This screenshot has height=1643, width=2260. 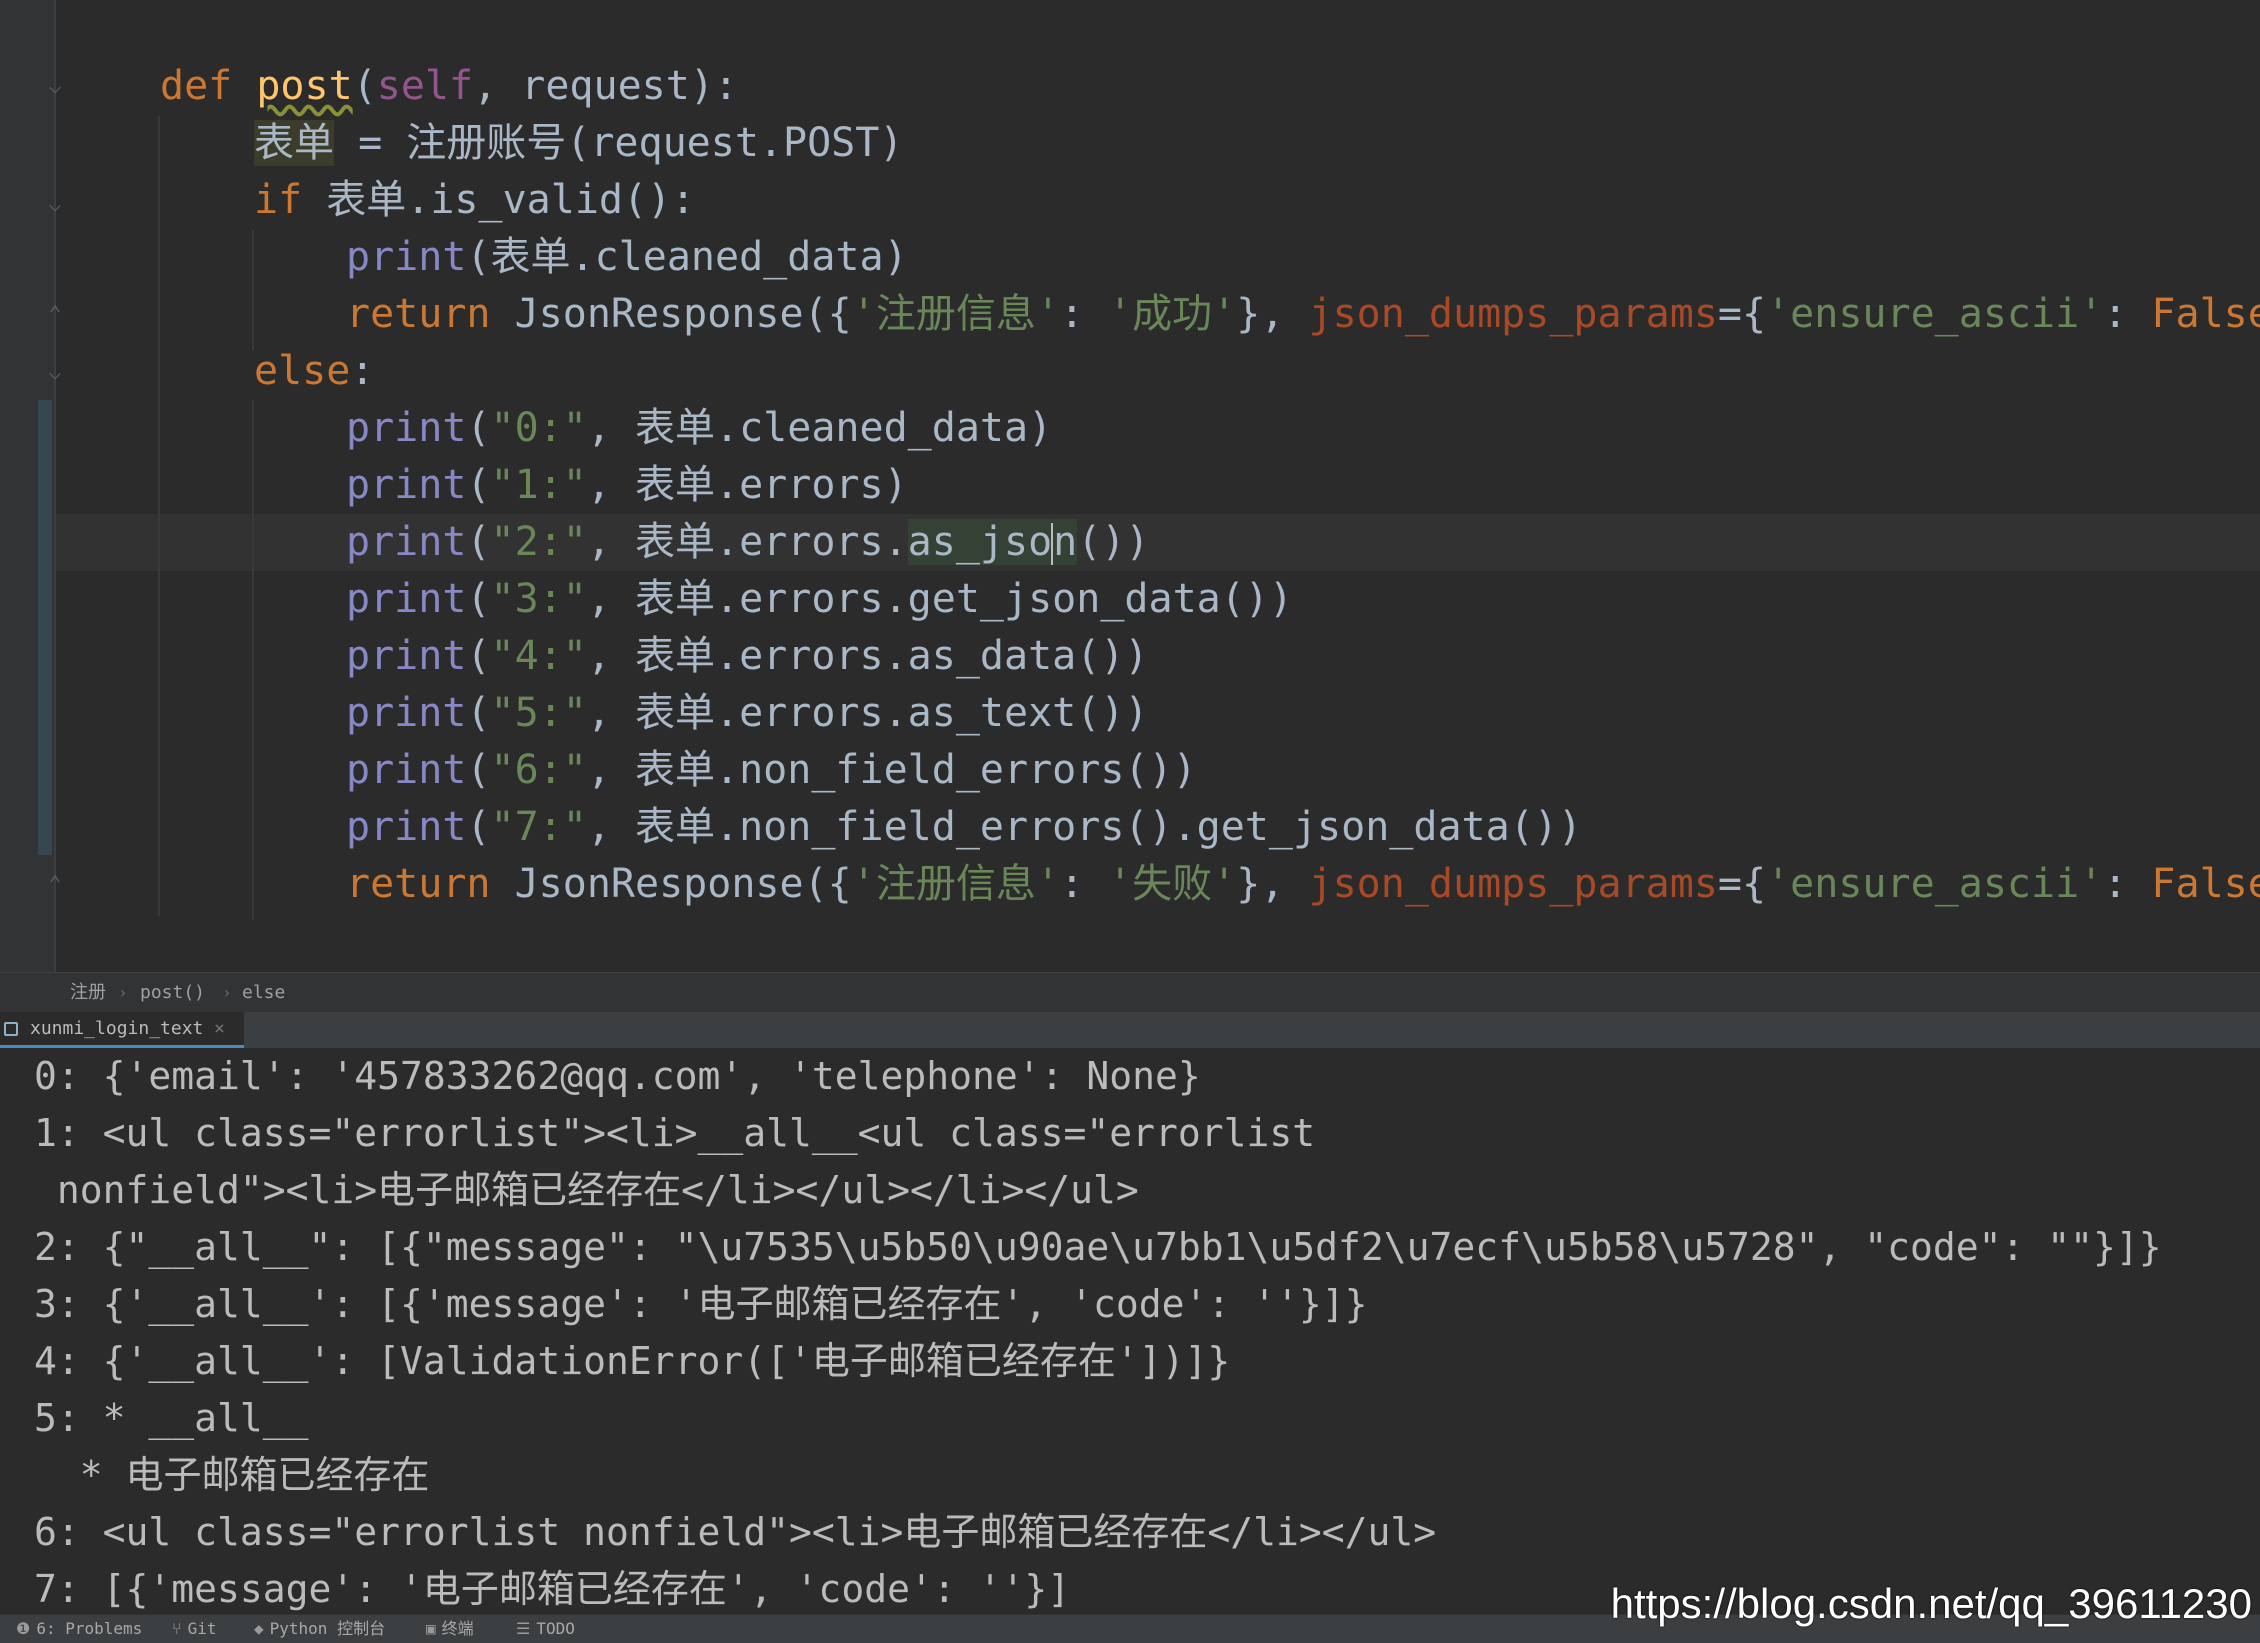 What do you see at coordinates (538, 713) in the screenshot?
I see `code-token: "5:"` at bounding box center [538, 713].